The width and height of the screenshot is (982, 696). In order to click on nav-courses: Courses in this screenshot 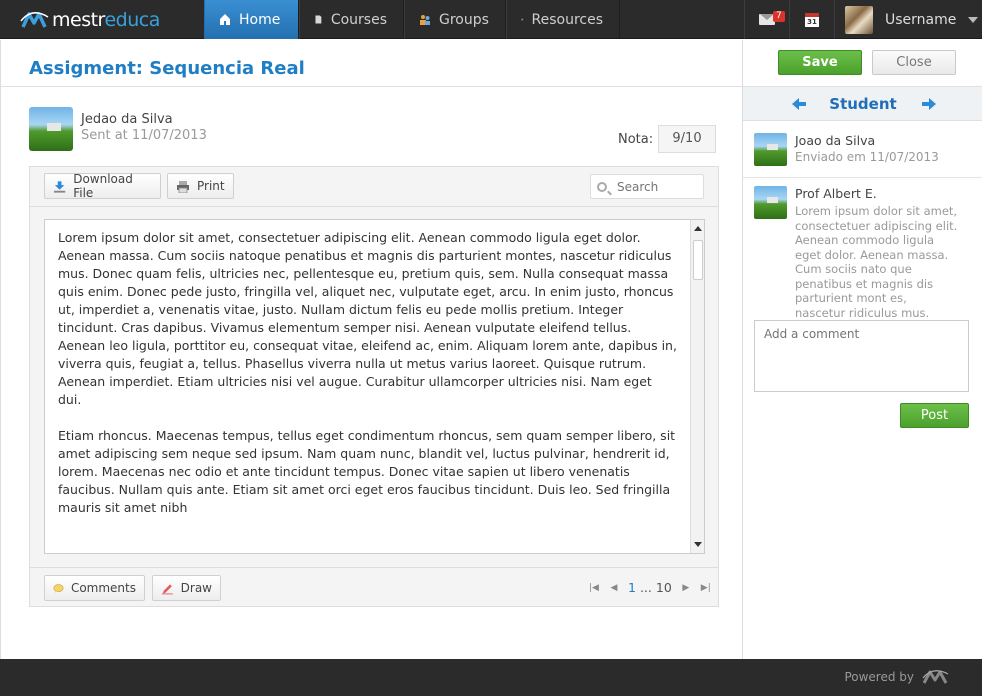, I will do `click(351, 19)`.